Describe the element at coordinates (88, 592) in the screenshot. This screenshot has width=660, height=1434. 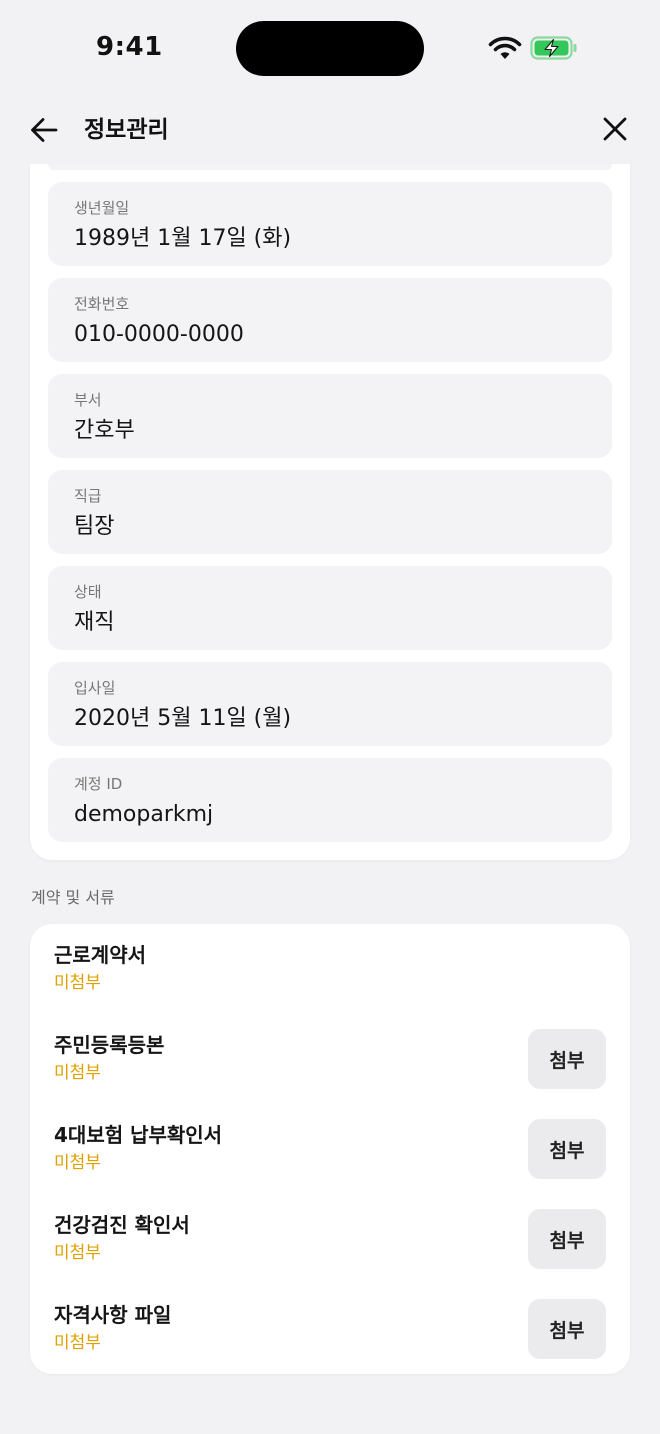
I see `field-label: 상태` at that location.